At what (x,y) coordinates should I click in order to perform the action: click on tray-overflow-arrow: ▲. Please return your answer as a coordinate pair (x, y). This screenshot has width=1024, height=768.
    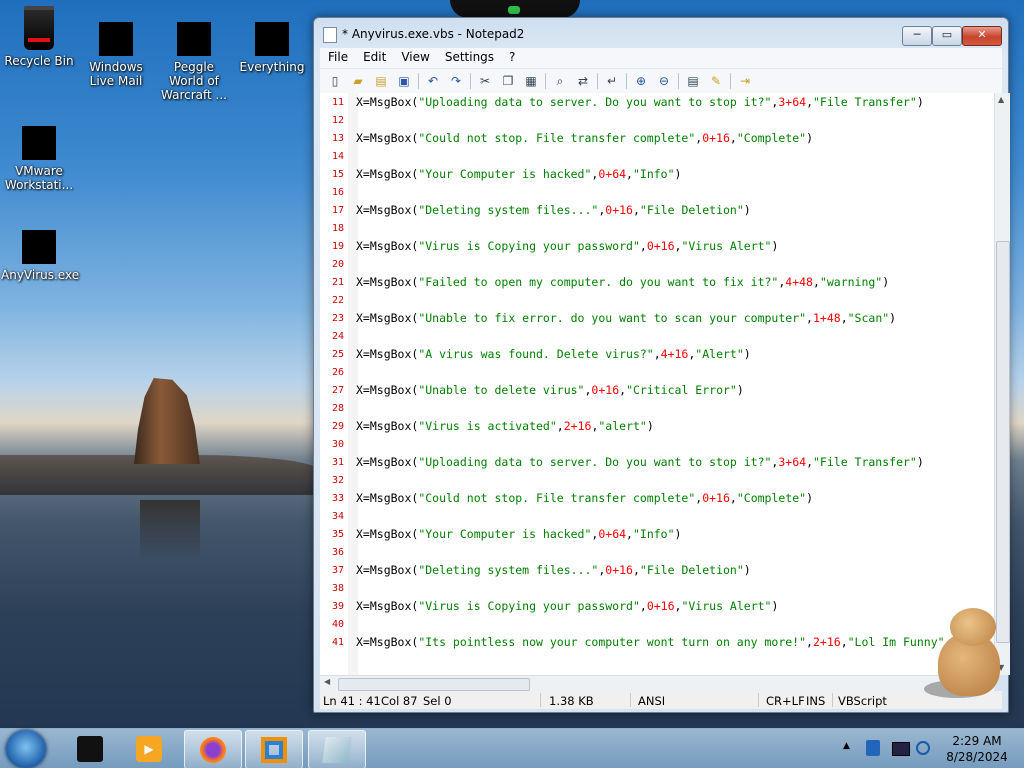
    Looking at the image, I should click on (846, 754).